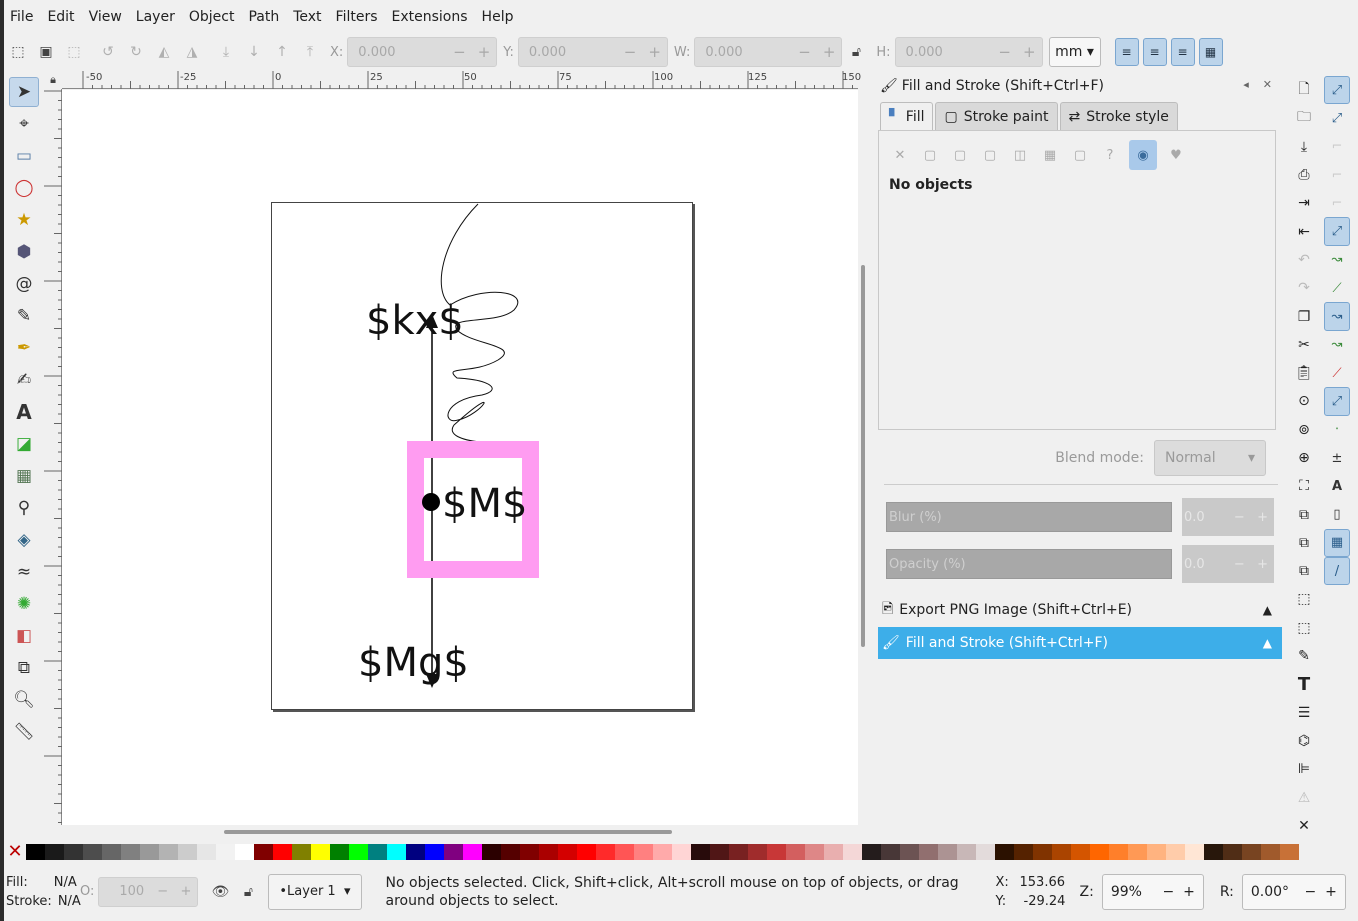  What do you see at coordinates (1304, 90) in the screenshot?
I see `new-document-icon: 🗋︎` at bounding box center [1304, 90].